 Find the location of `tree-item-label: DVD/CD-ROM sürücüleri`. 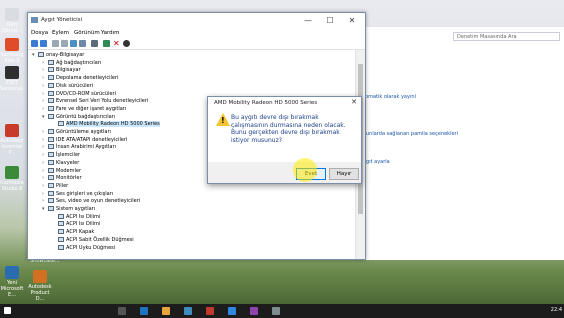

tree-item-label: DVD/CD-ROM sürücüleri is located at coordinates (86, 93).